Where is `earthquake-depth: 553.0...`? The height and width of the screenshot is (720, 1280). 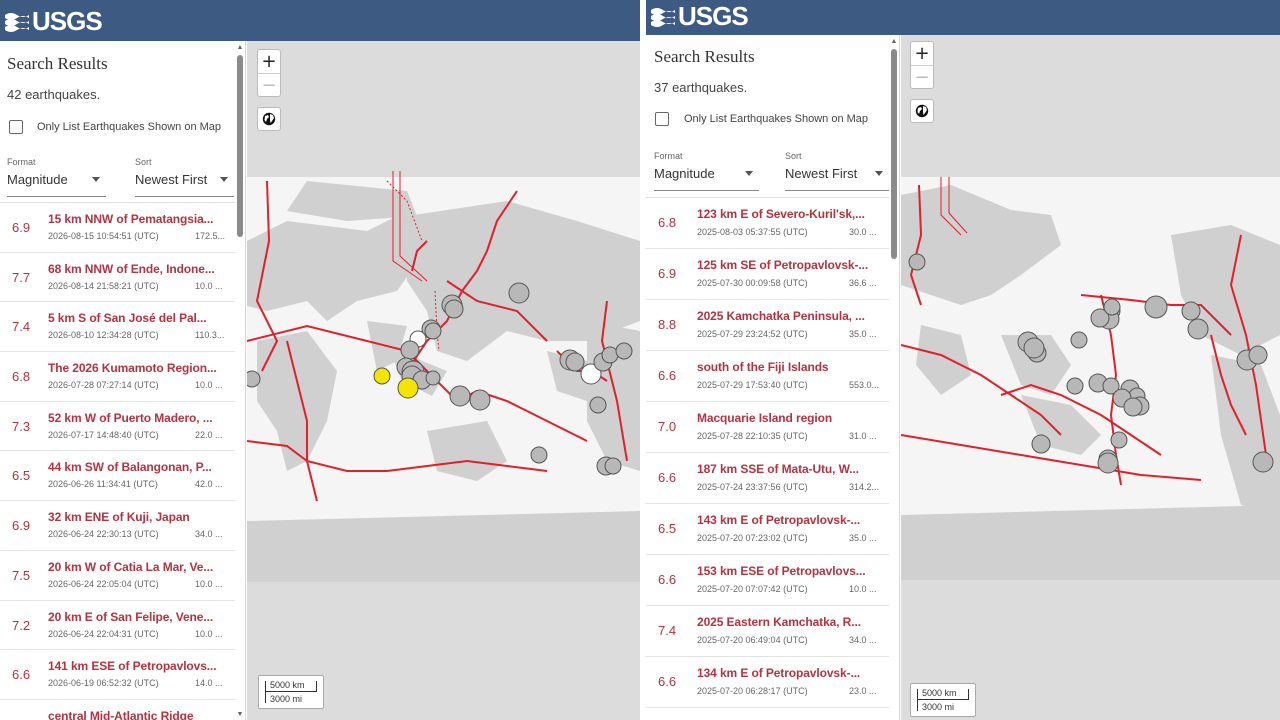 earthquake-depth: 553.0... is located at coordinates (864, 385).